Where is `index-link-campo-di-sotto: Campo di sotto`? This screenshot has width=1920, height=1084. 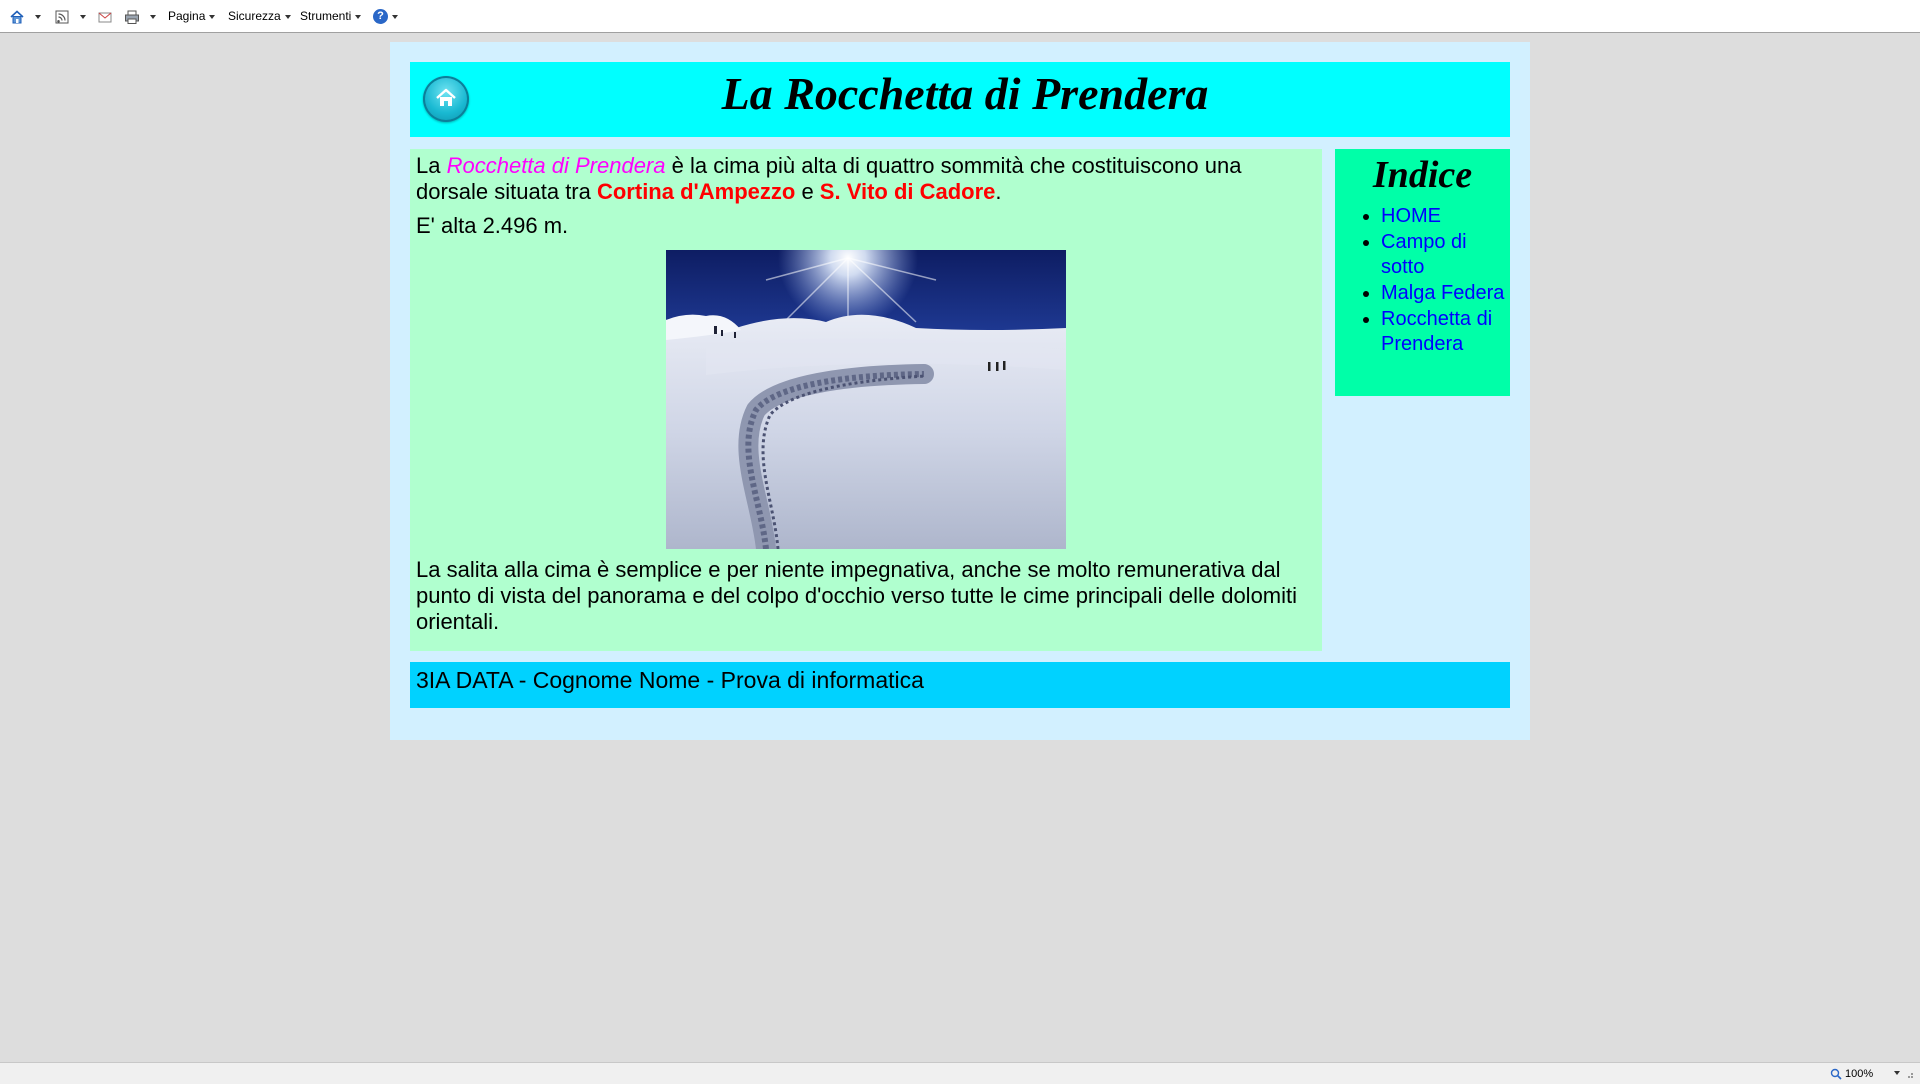 index-link-campo-di-sotto: Campo di sotto is located at coordinates (1424, 254).